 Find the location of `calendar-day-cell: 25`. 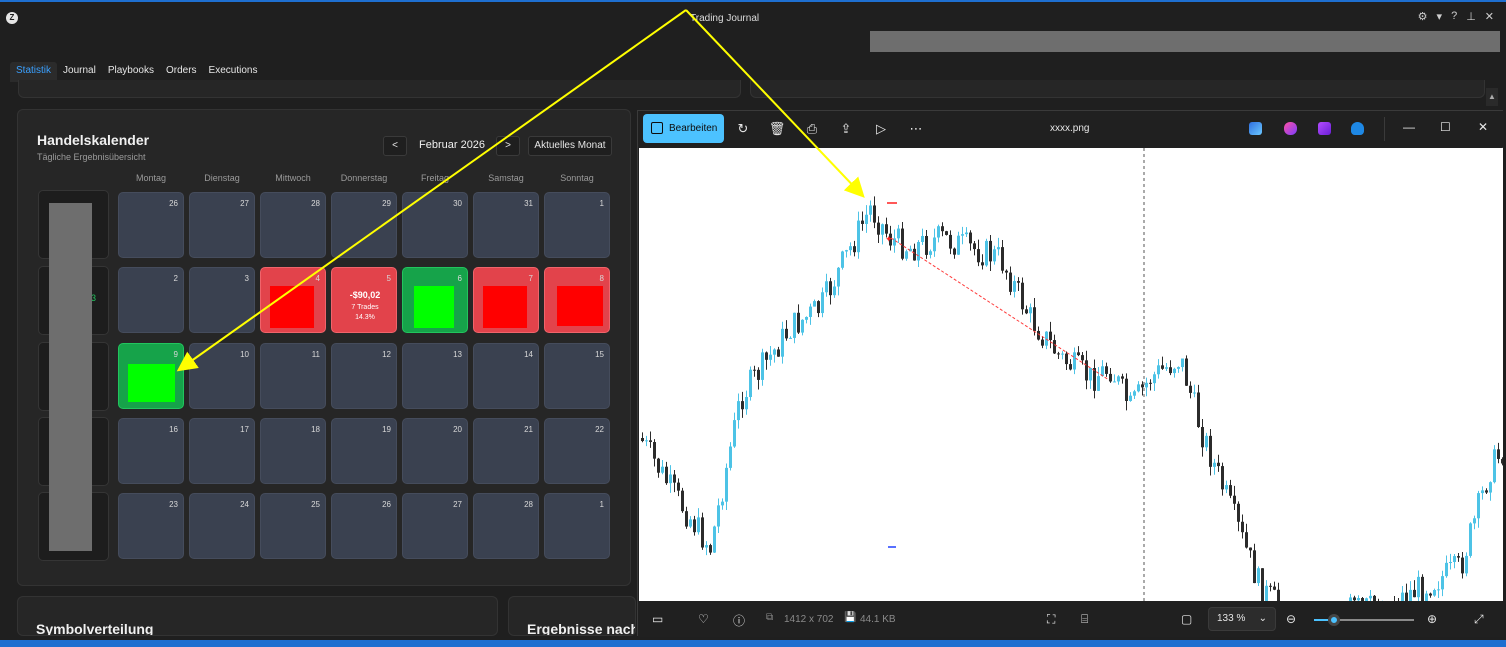

calendar-day-cell: 25 is located at coordinates (293, 526).